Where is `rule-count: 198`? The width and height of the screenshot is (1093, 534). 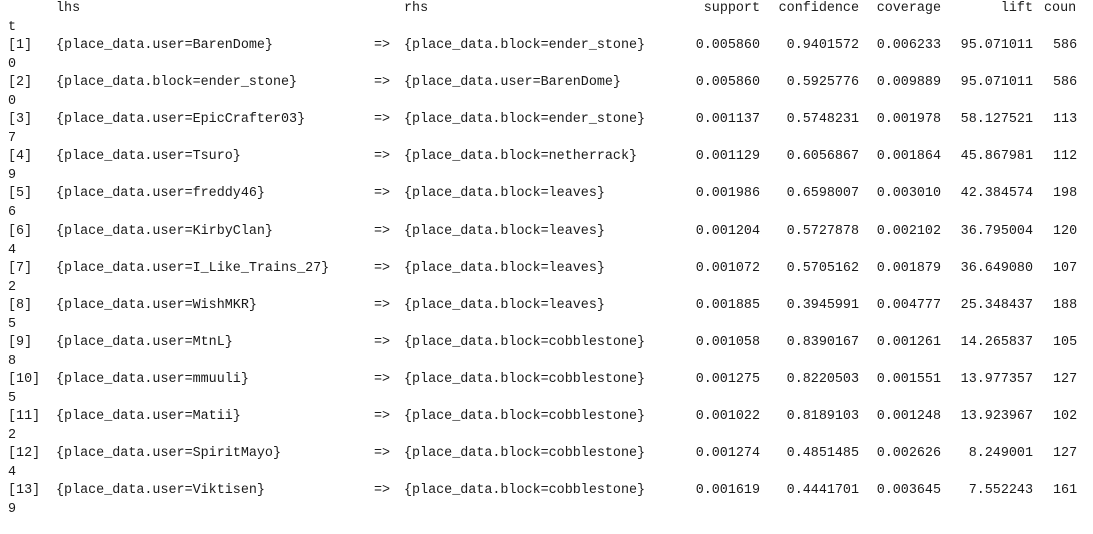 rule-count: 198 is located at coordinates (1065, 193).